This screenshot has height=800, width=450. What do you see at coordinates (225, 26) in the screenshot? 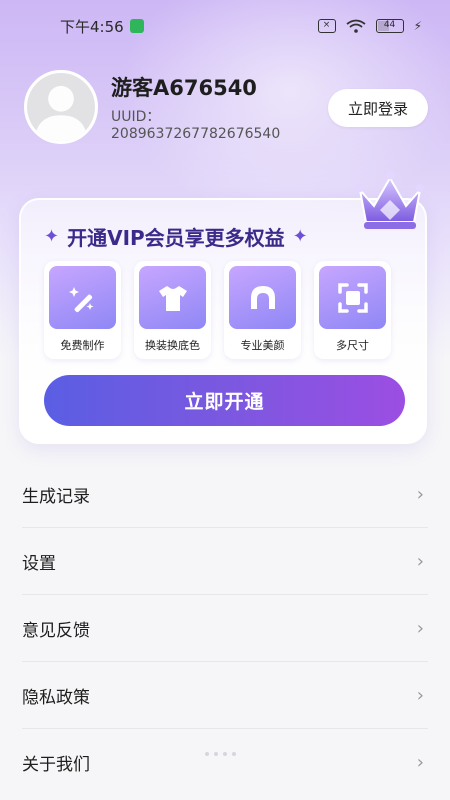
I see `status-bar: 下午4:56 × 44 ⚡` at bounding box center [225, 26].